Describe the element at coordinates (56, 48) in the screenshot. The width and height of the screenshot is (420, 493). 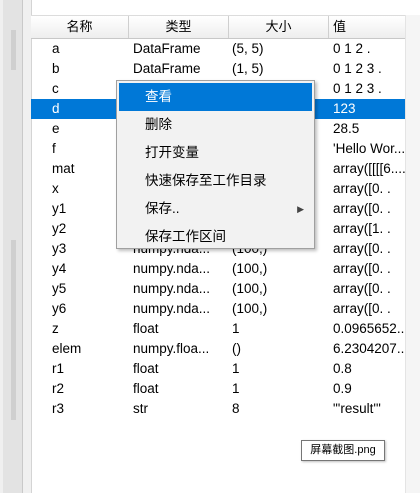
I see `cell-name: a` at that location.